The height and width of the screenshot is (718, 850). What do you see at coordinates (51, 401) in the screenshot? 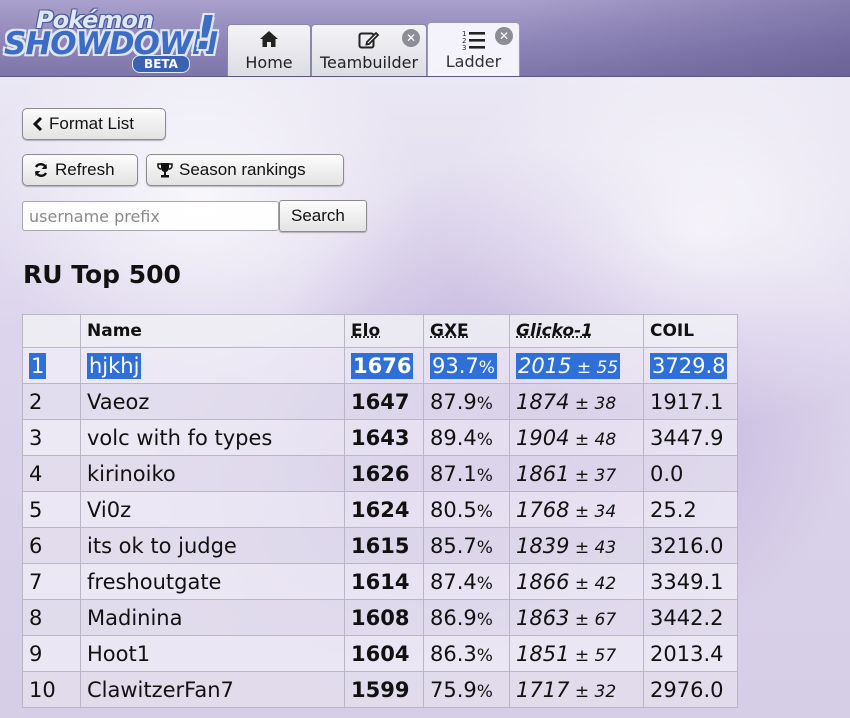
I see `rank-cell: 2` at bounding box center [51, 401].